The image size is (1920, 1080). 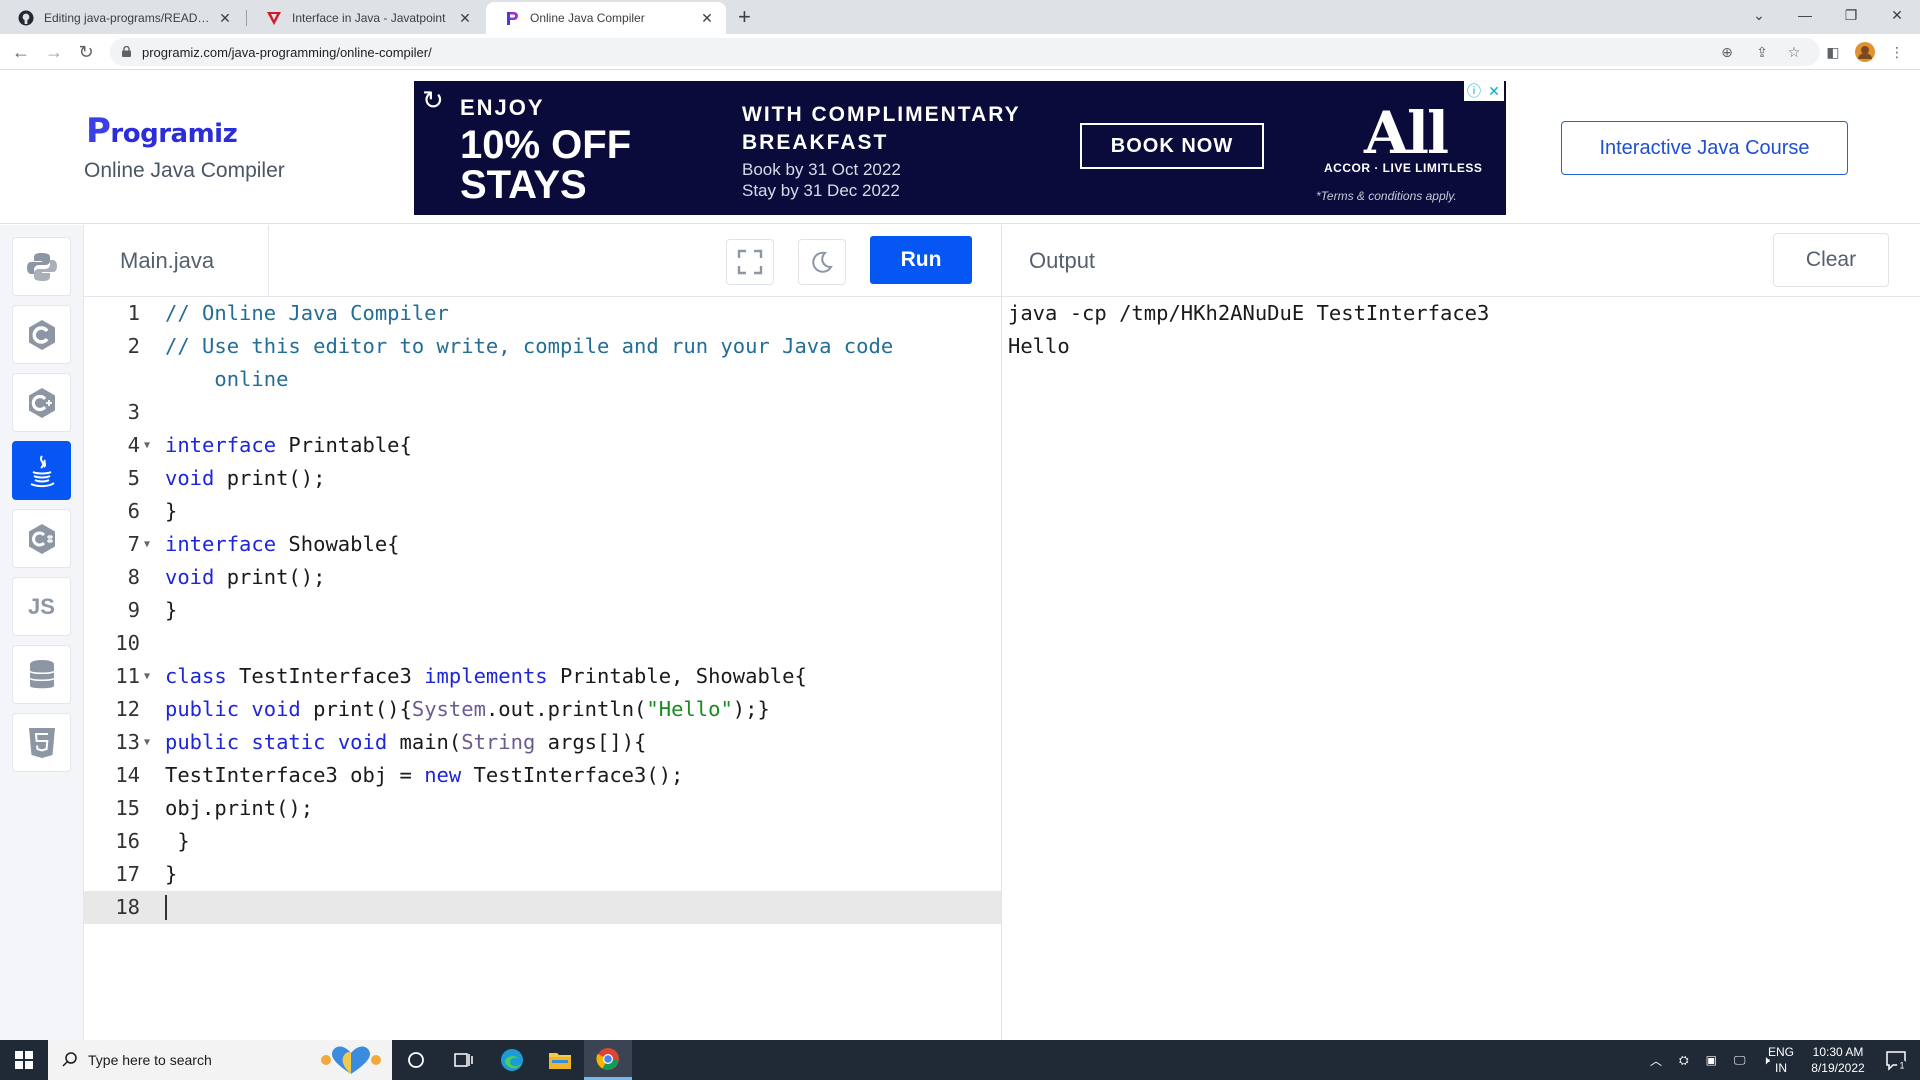 What do you see at coordinates (433, 100) in the screenshot?
I see `refresh-icon: ↻` at bounding box center [433, 100].